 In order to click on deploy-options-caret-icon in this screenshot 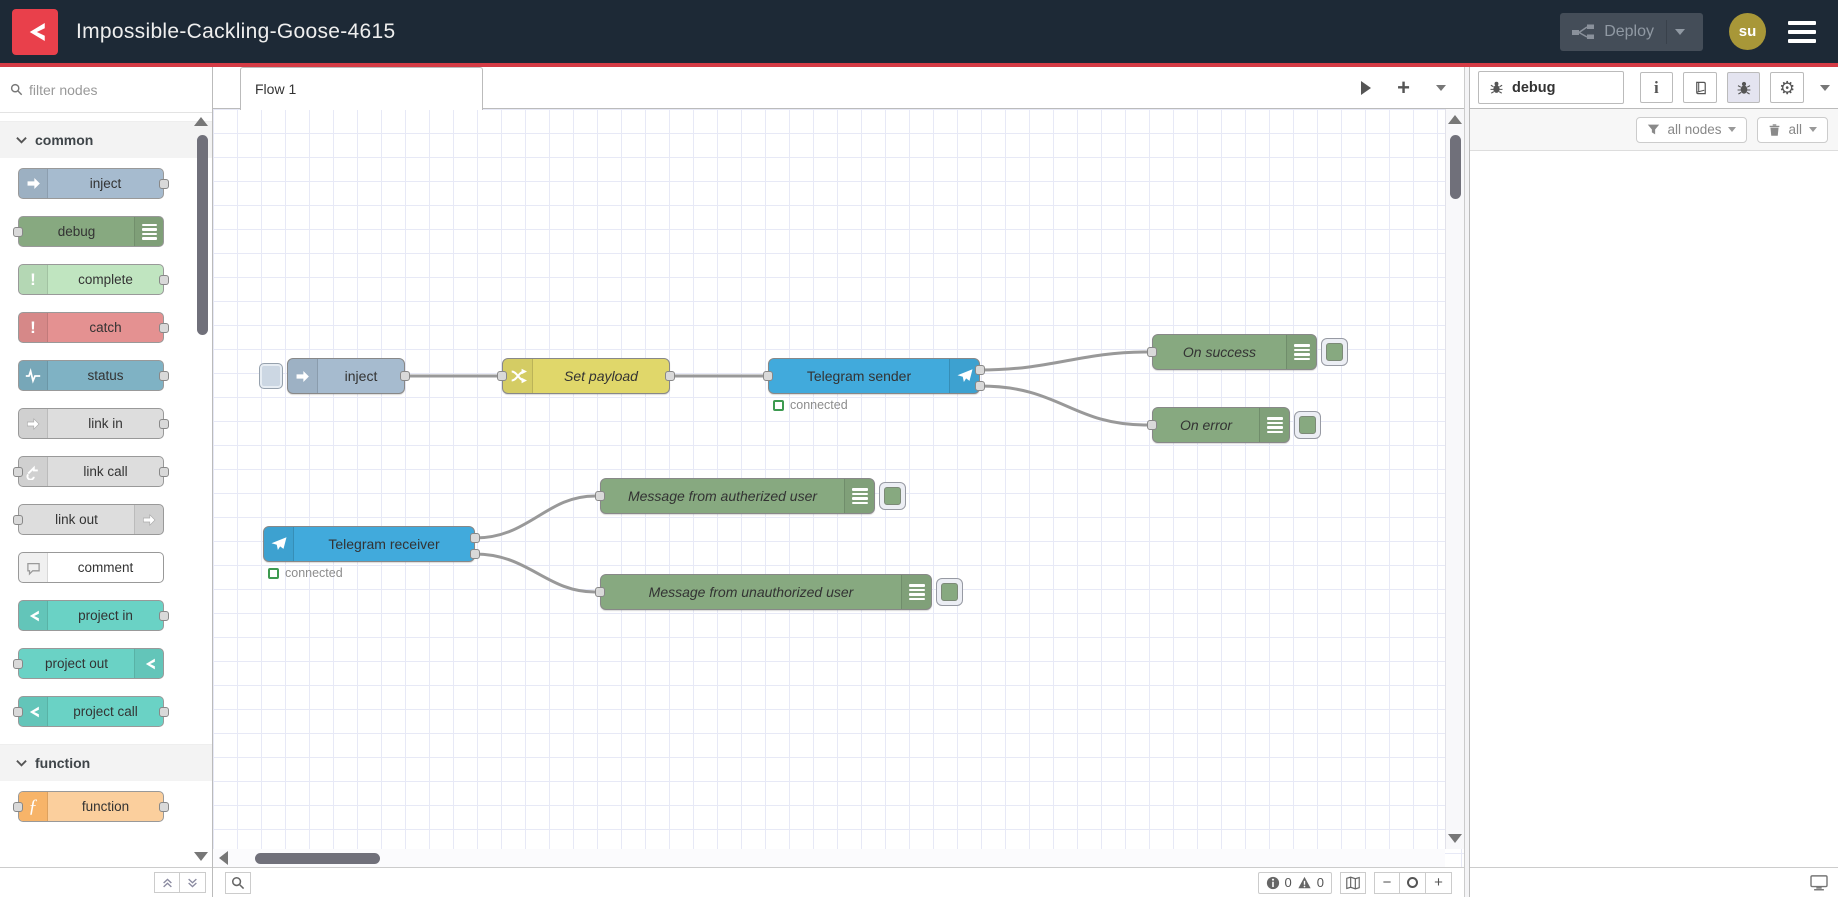, I will do `click(1680, 31)`.